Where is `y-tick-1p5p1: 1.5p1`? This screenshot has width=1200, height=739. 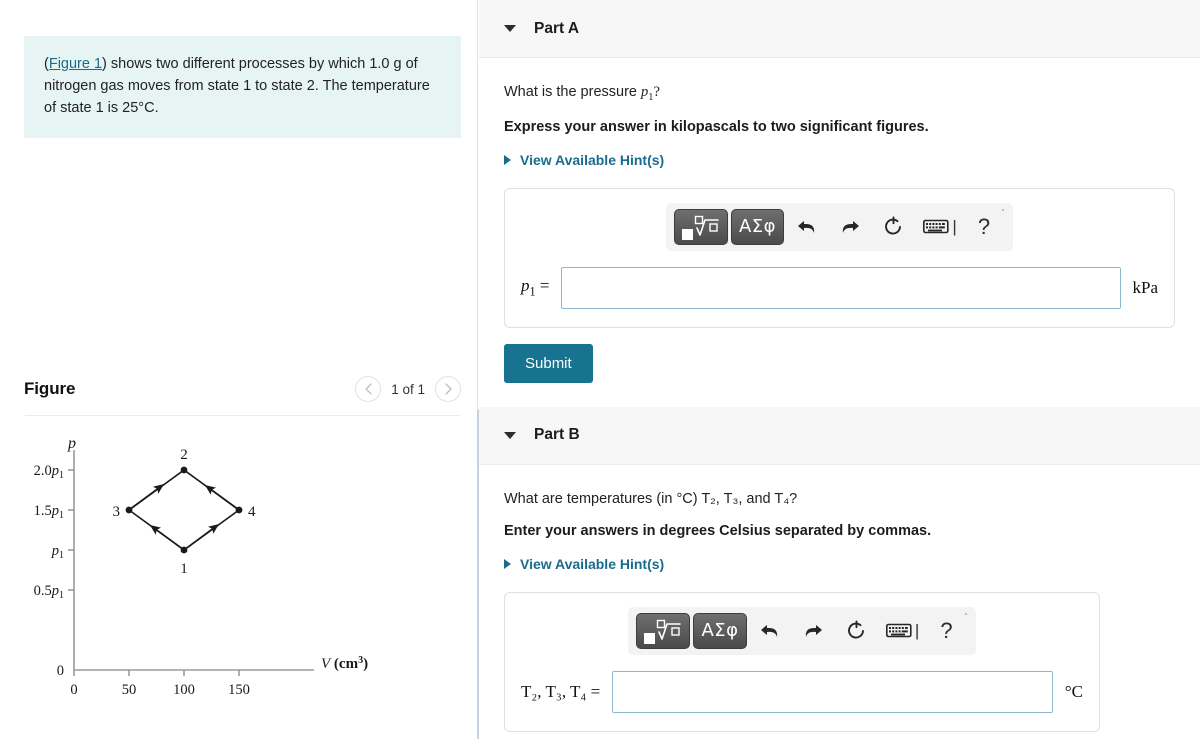
y-tick-1p5p1: 1.5p1 is located at coordinates (49, 512).